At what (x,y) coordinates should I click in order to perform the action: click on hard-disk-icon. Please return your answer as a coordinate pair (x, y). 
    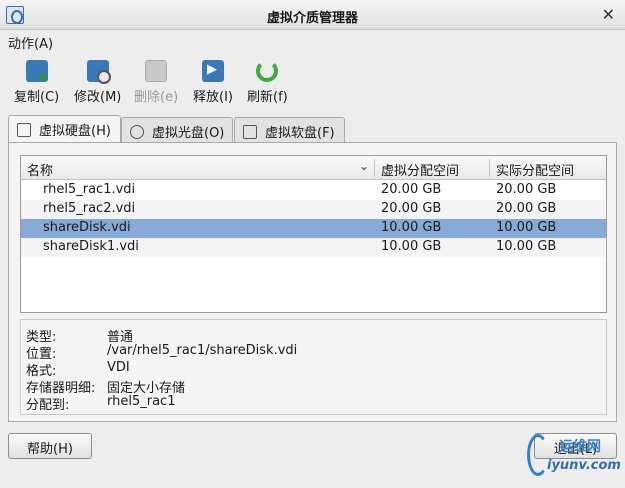
    Looking at the image, I should click on (24, 130).